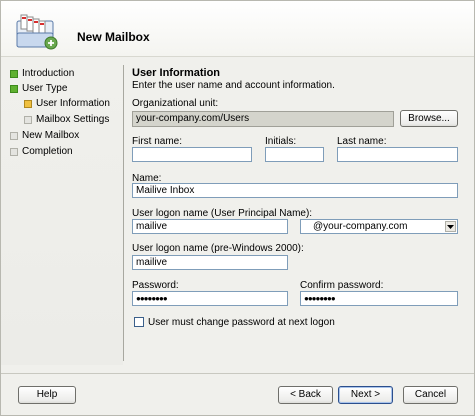  Describe the element at coordinates (51, 135) in the screenshot. I see `step-label: New Mailbox` at that location.